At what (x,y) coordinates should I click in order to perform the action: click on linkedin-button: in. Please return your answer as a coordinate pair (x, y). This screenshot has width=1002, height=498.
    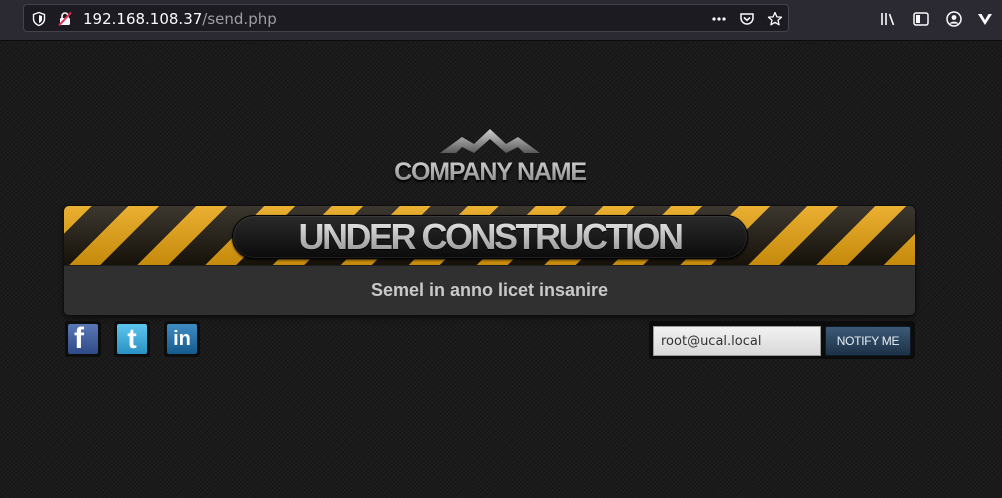
    Looking at the image, I should click on (182, 339).